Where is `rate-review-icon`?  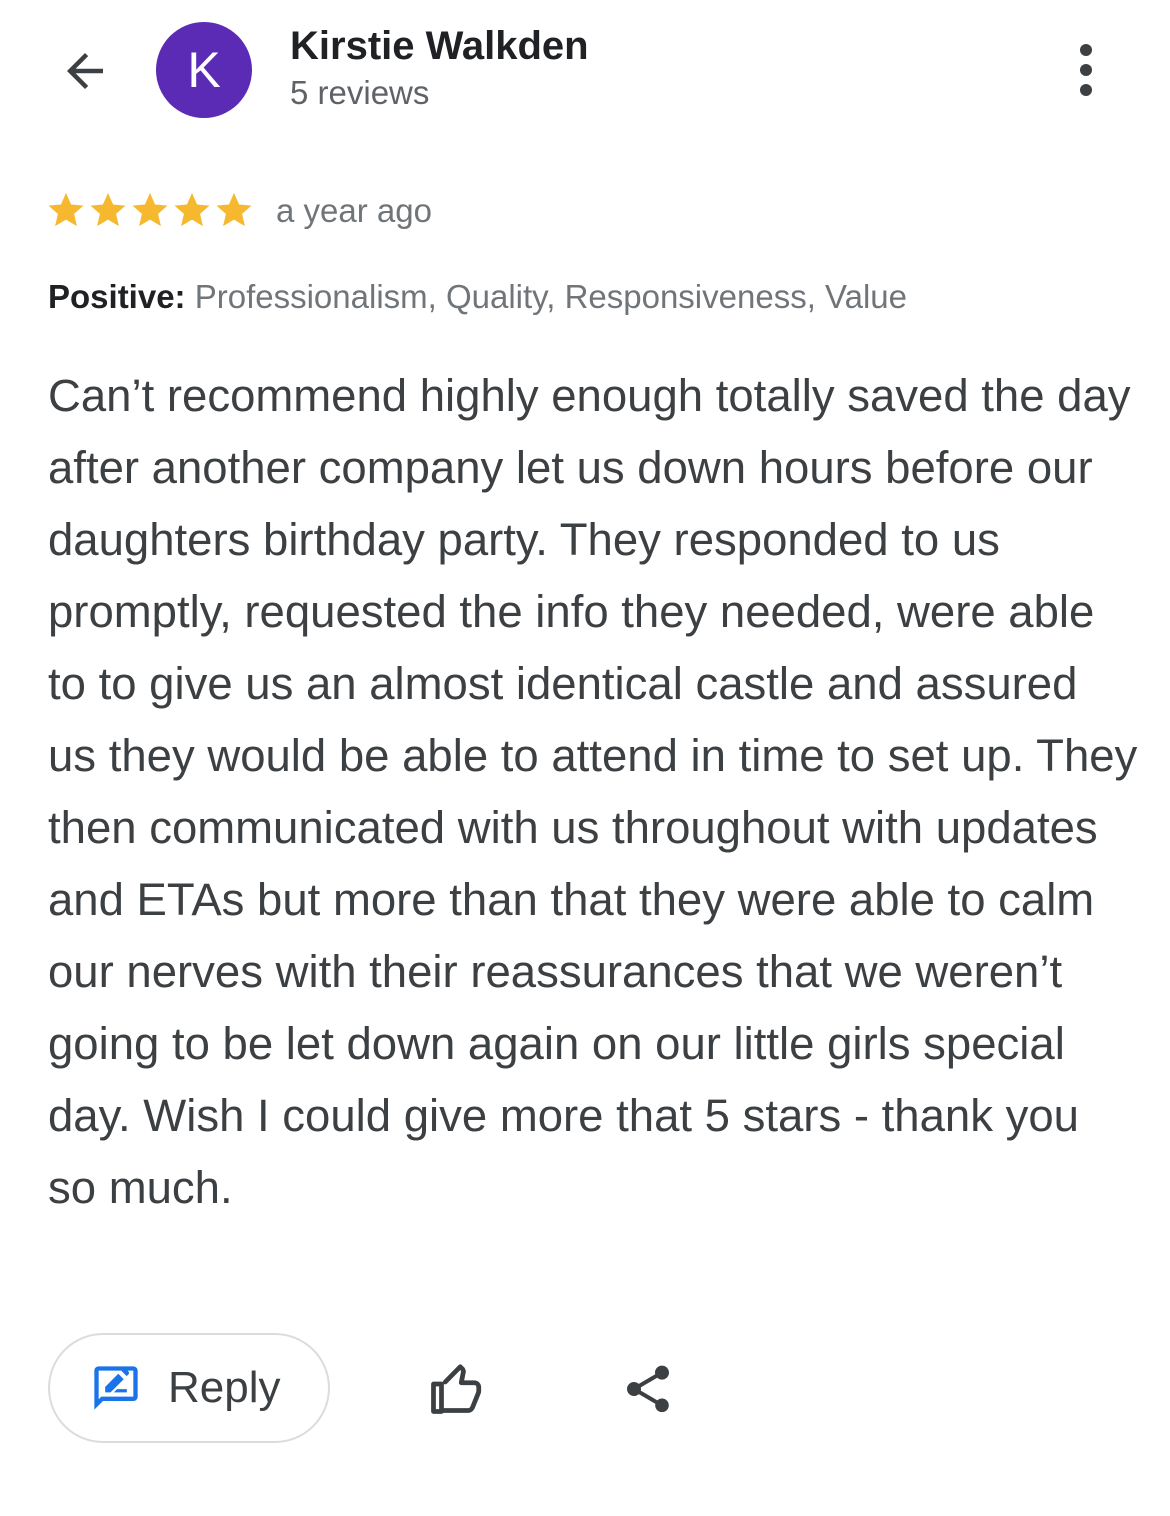
rate-review-icon is located at coordinates (116, 1388).